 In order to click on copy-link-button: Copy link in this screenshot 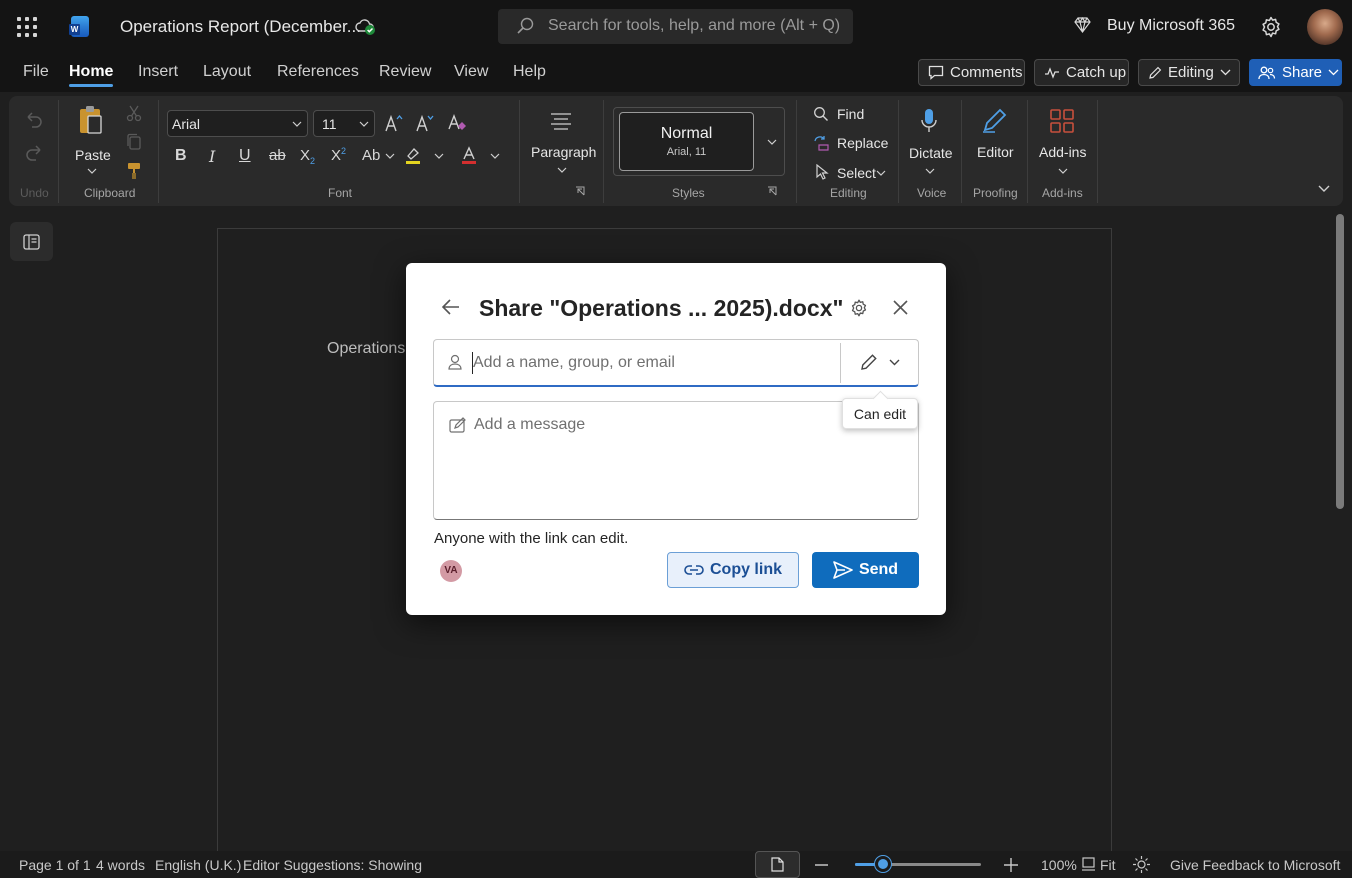, I will do `click(733, 570)`.